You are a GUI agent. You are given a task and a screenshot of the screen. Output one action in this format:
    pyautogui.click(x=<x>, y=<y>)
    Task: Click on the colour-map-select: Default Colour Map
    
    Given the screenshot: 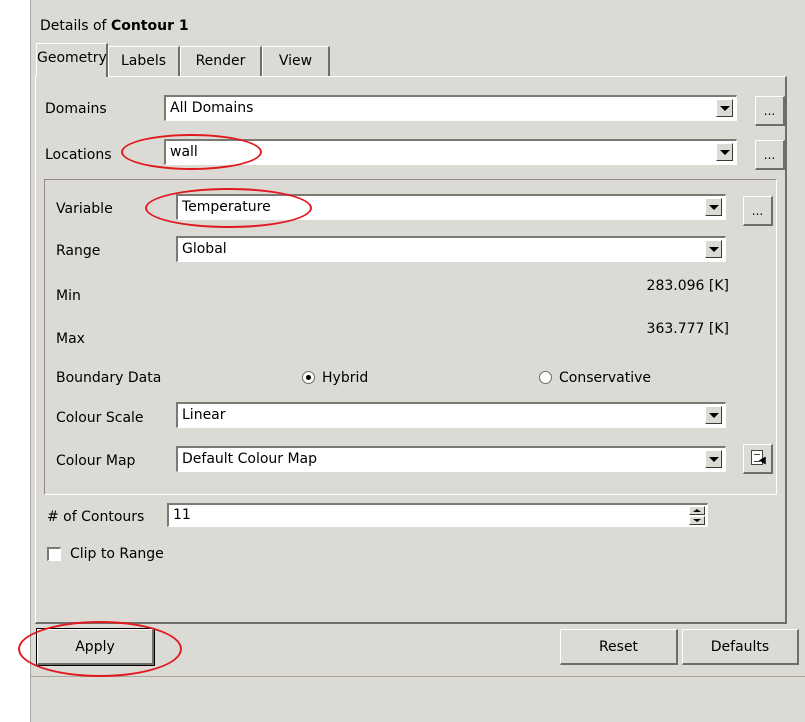 What is the action you would take?
    pyautogui.click(x=451, y=459)
    